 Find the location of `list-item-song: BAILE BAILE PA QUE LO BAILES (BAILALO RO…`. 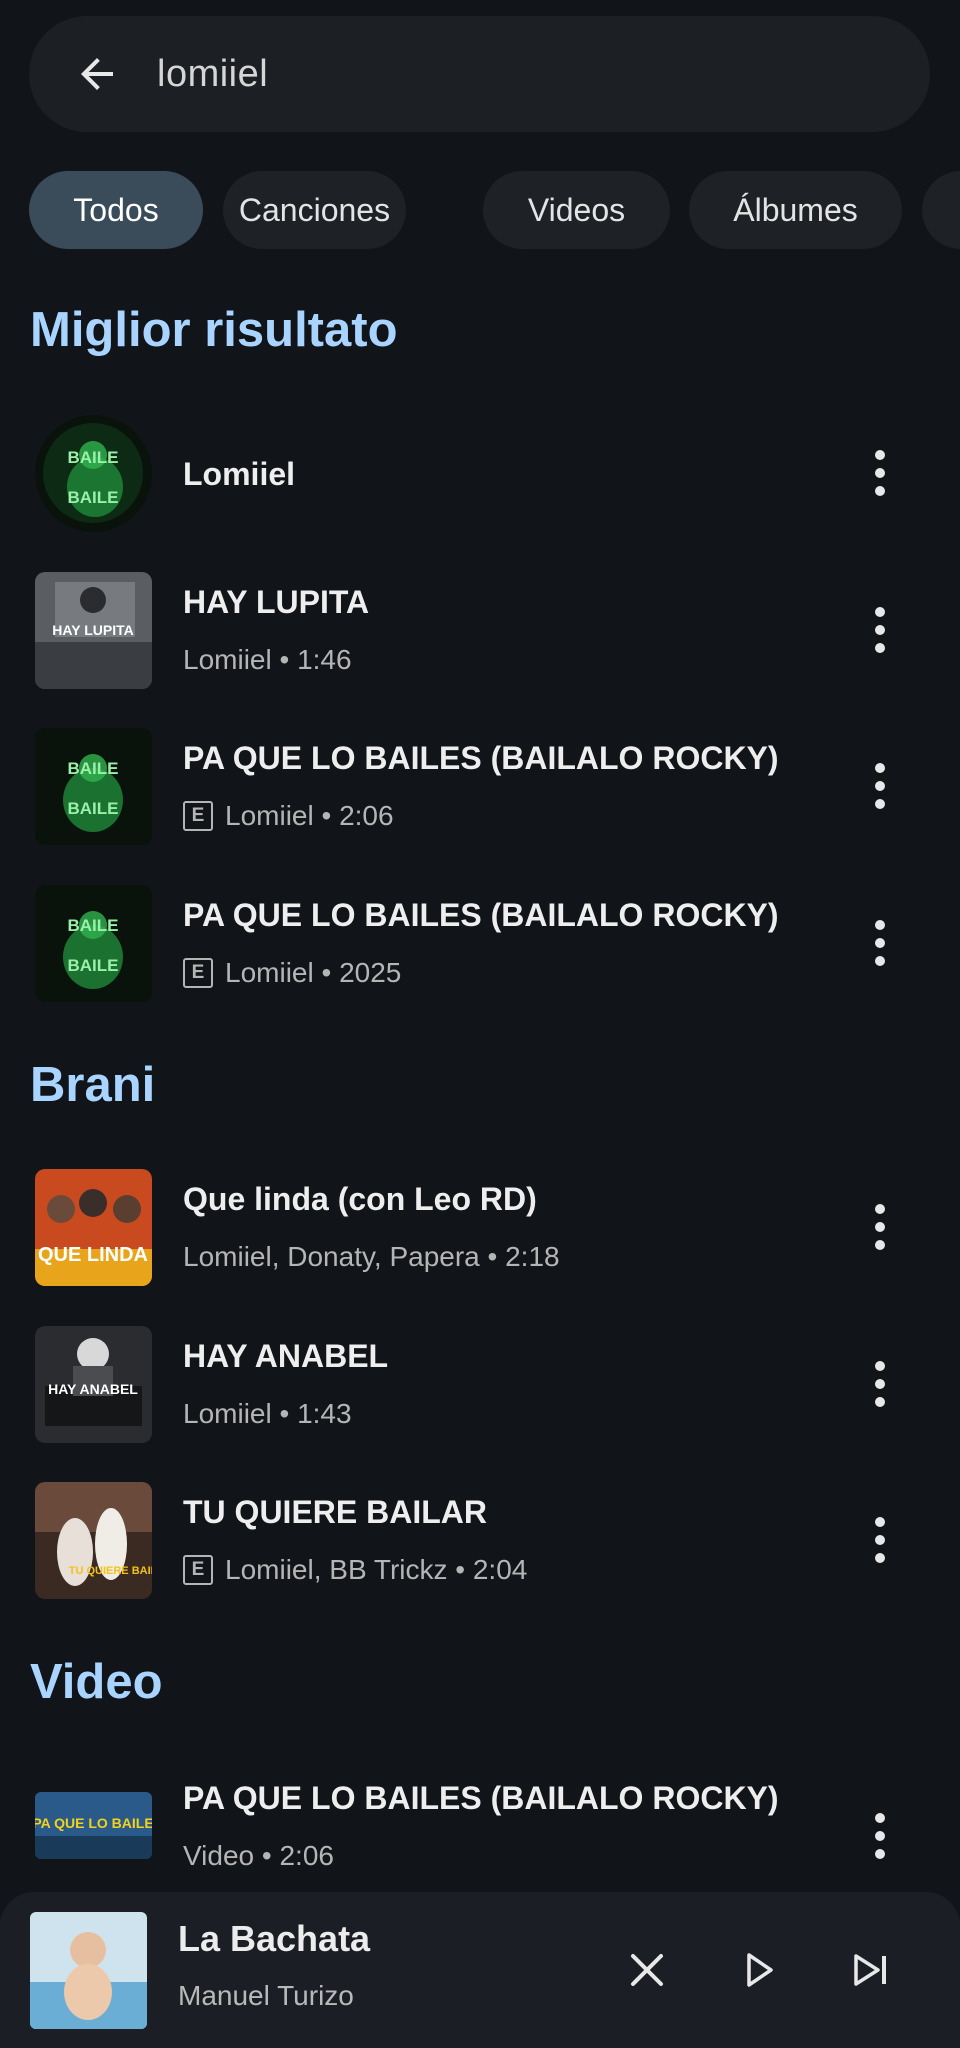

list-item-song: BAILE BAILE PA QUE LO BAILES (BAILALO RO… is located at coordinates (480, 798).